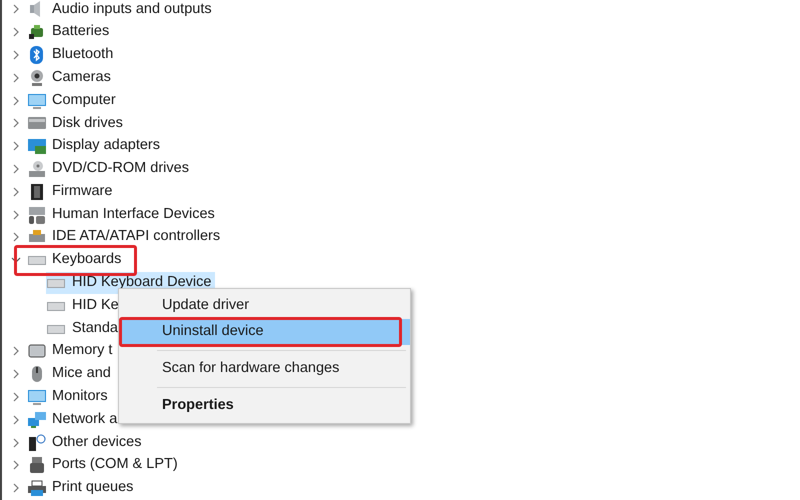 The width and height of the screenshot is (800, 500). Describe the element at coordinates (93, 488) in the screenshot. I see `tree-item: Print queues` at that location.